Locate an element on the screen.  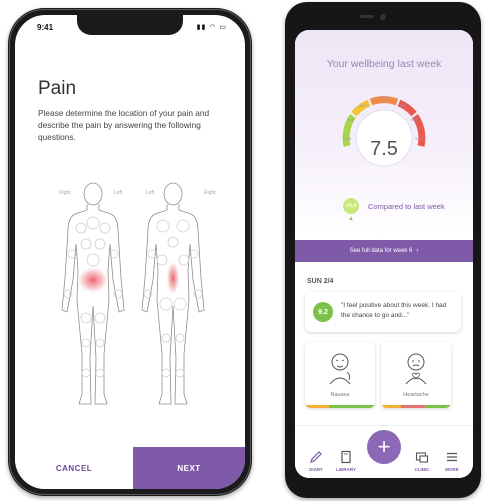
svg-text: SAT is located at coordinates (415, 120).